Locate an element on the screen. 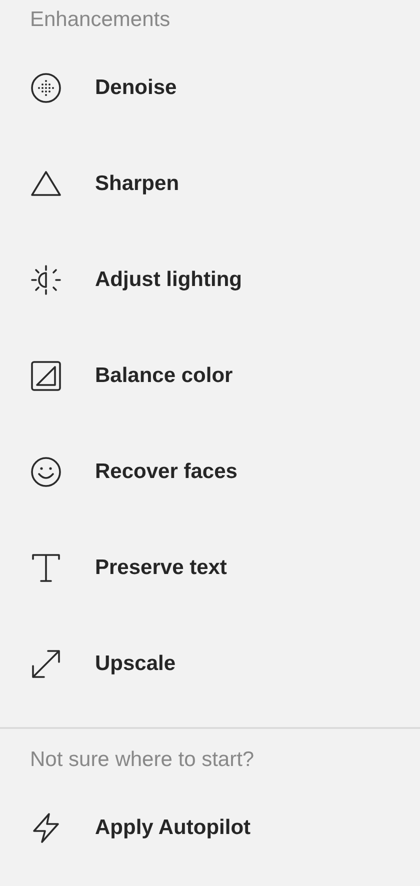  menu-item: Preserve text is located at coordinates (118, 568).